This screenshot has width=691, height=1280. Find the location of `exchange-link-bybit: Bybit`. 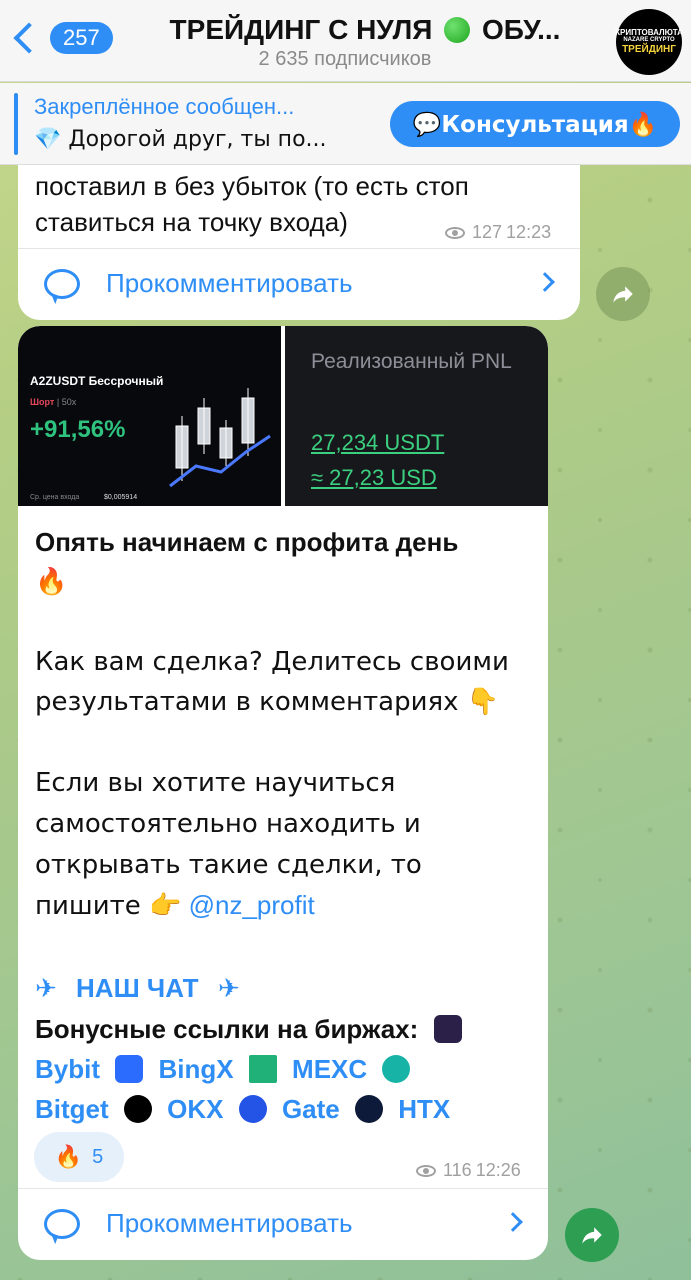

exchange-link-bybit: Bybit is located at coordinates (67, 1069).